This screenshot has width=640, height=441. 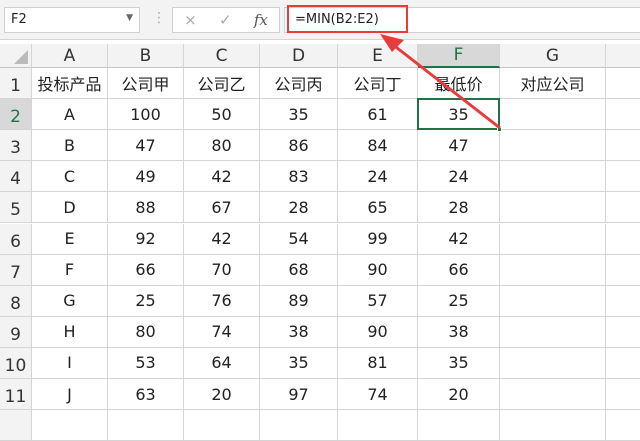 I want to click on annotation-arrow-icon, so click(x=440, y=82).